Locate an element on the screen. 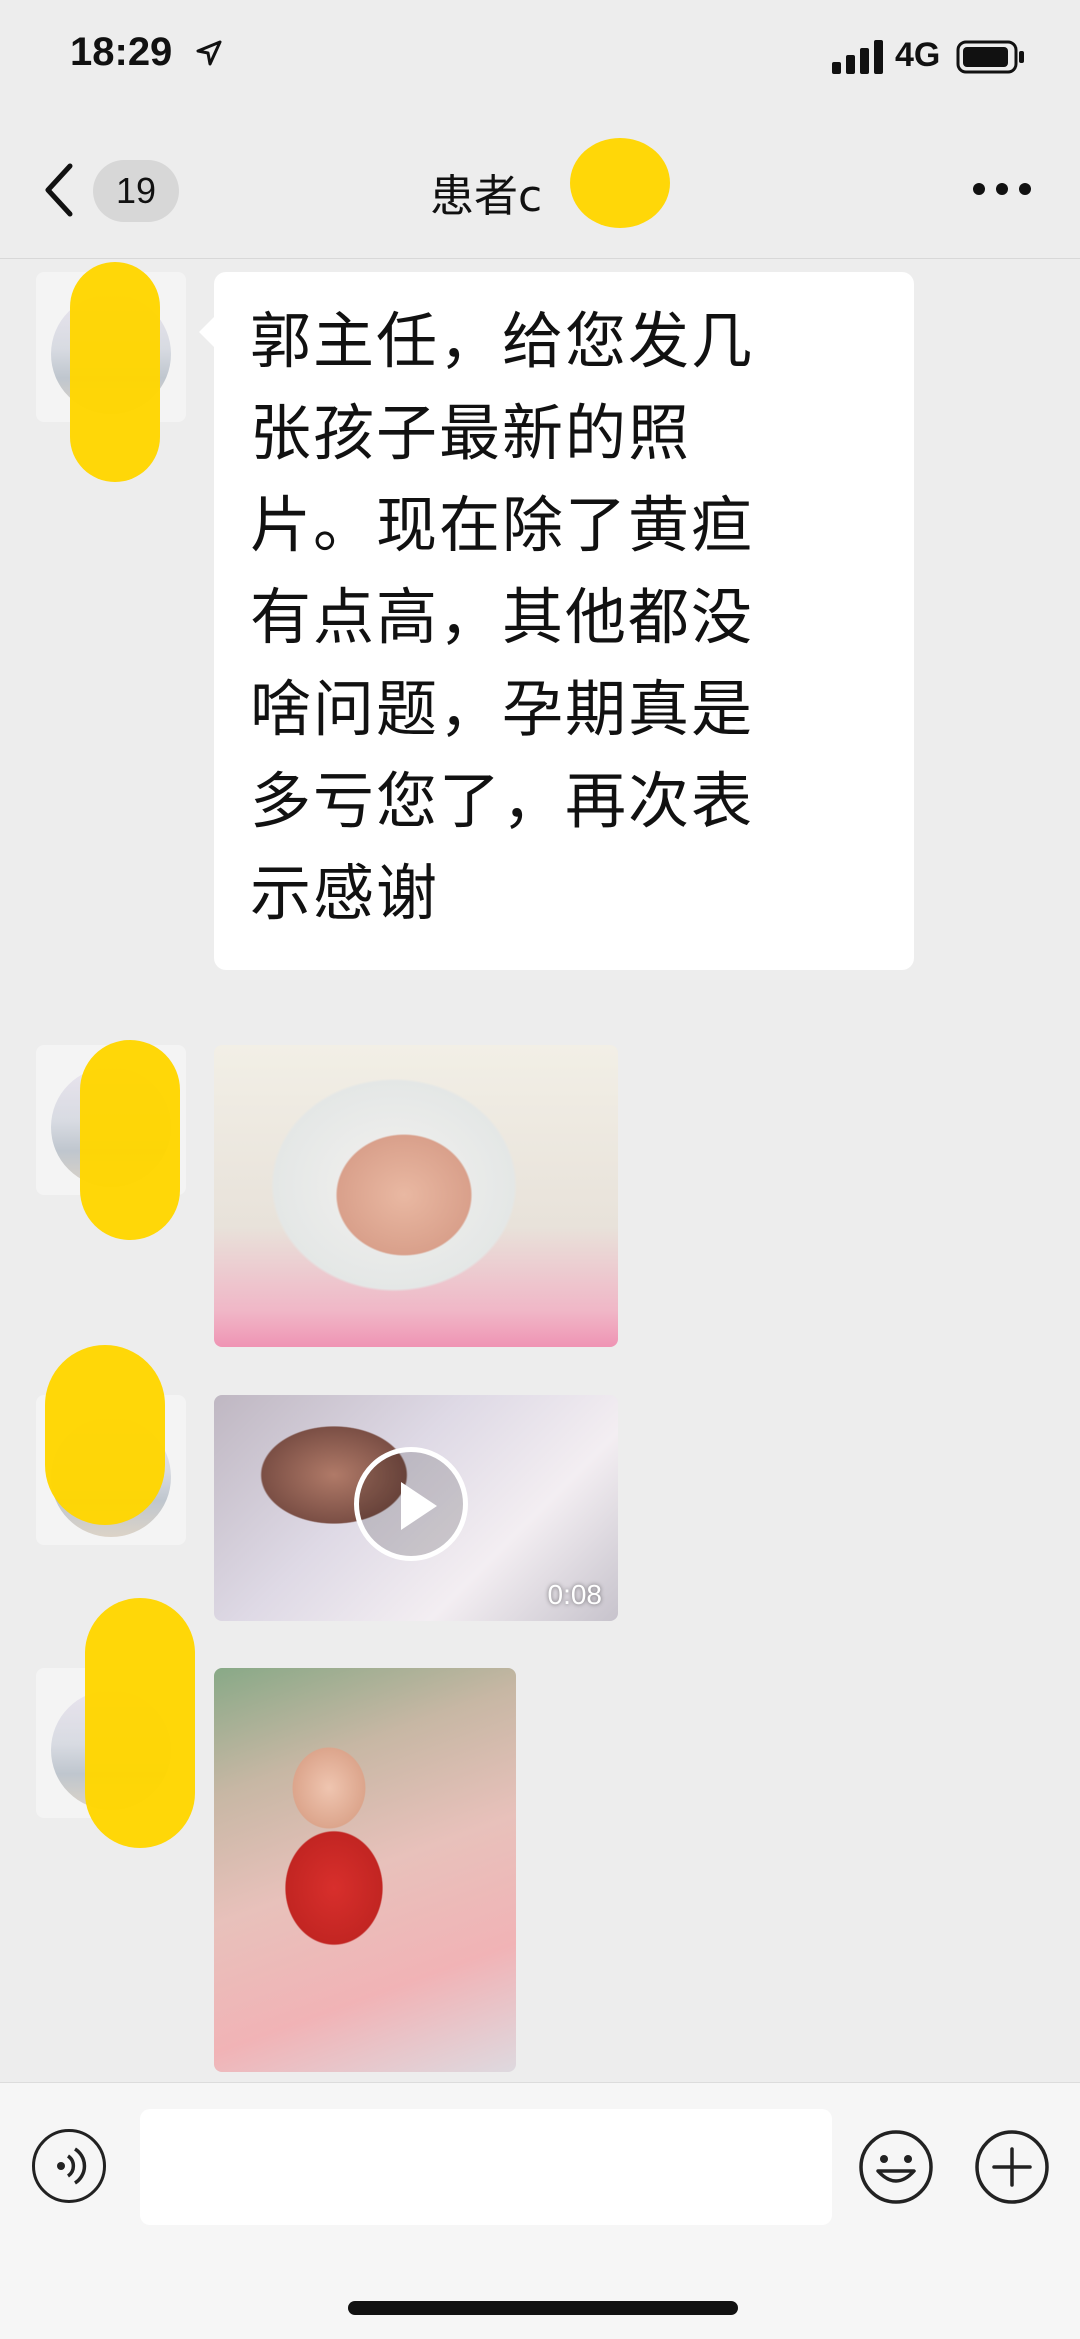  message-line: 片。现在除了黄疸 is located at coordinates (502, 525).